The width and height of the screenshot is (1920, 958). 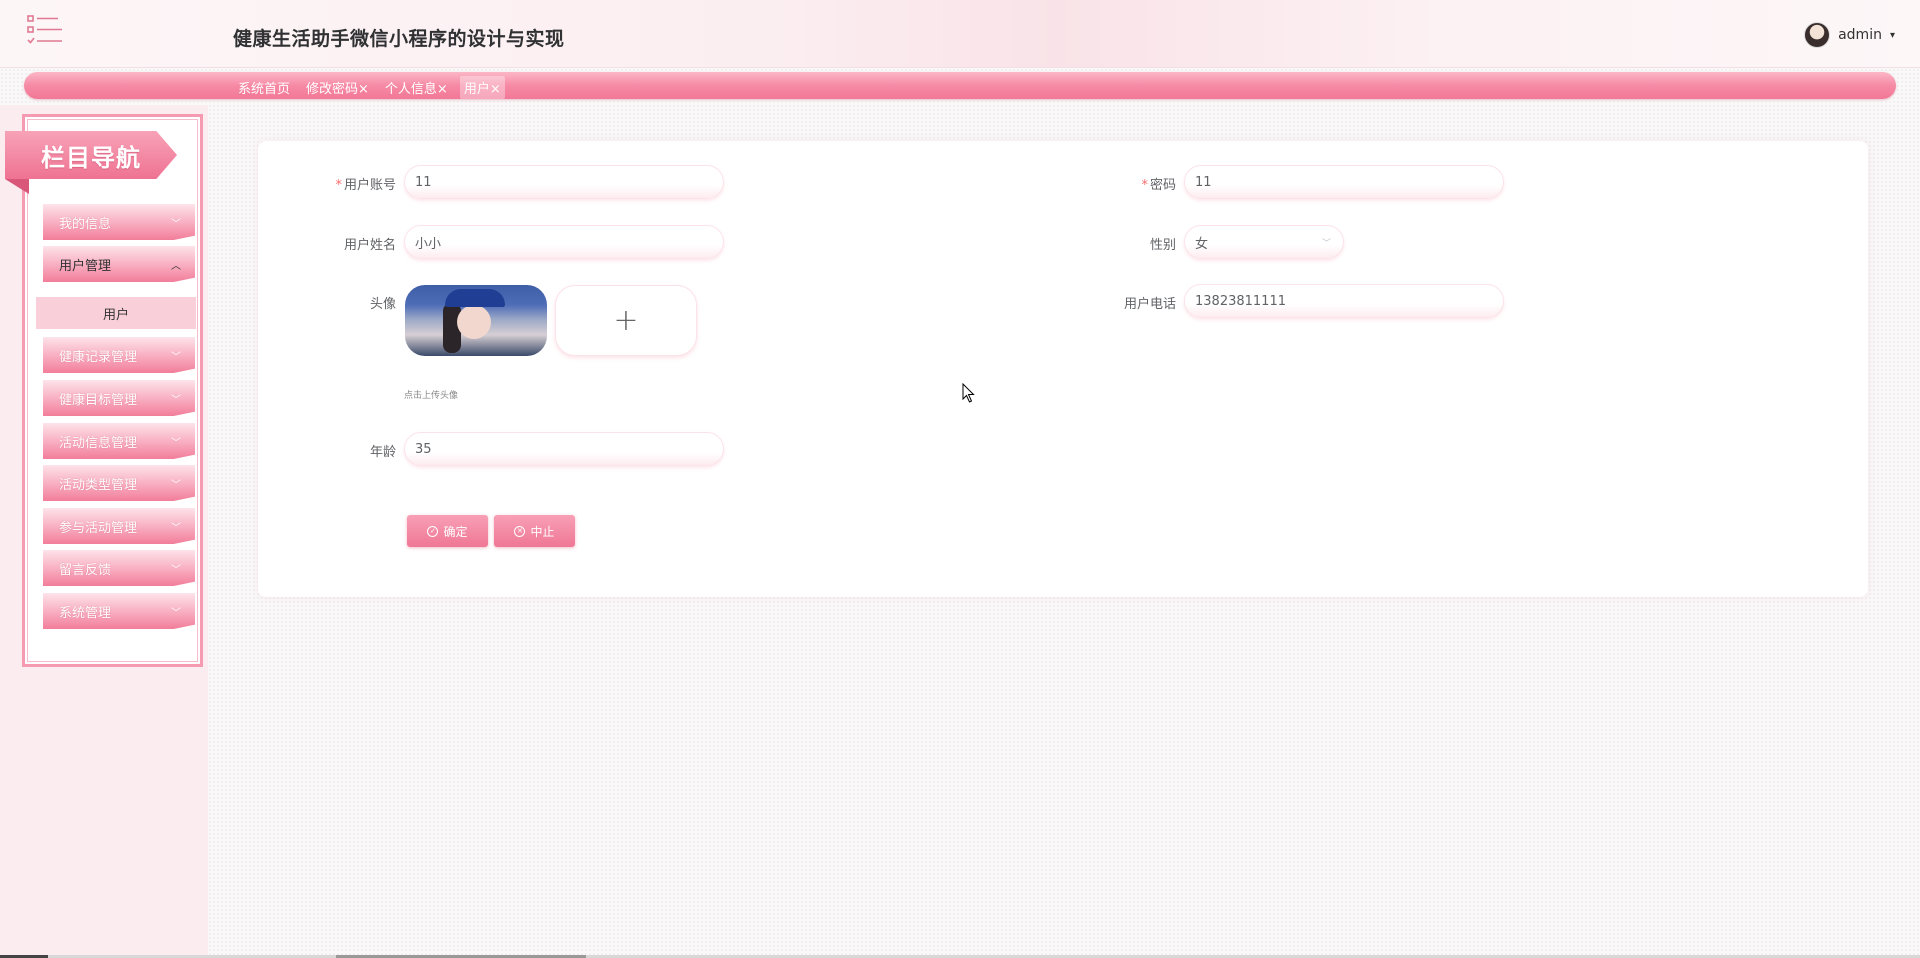 I want to click on tab-change-password: 修改密码×, so click(x=337, y=87).